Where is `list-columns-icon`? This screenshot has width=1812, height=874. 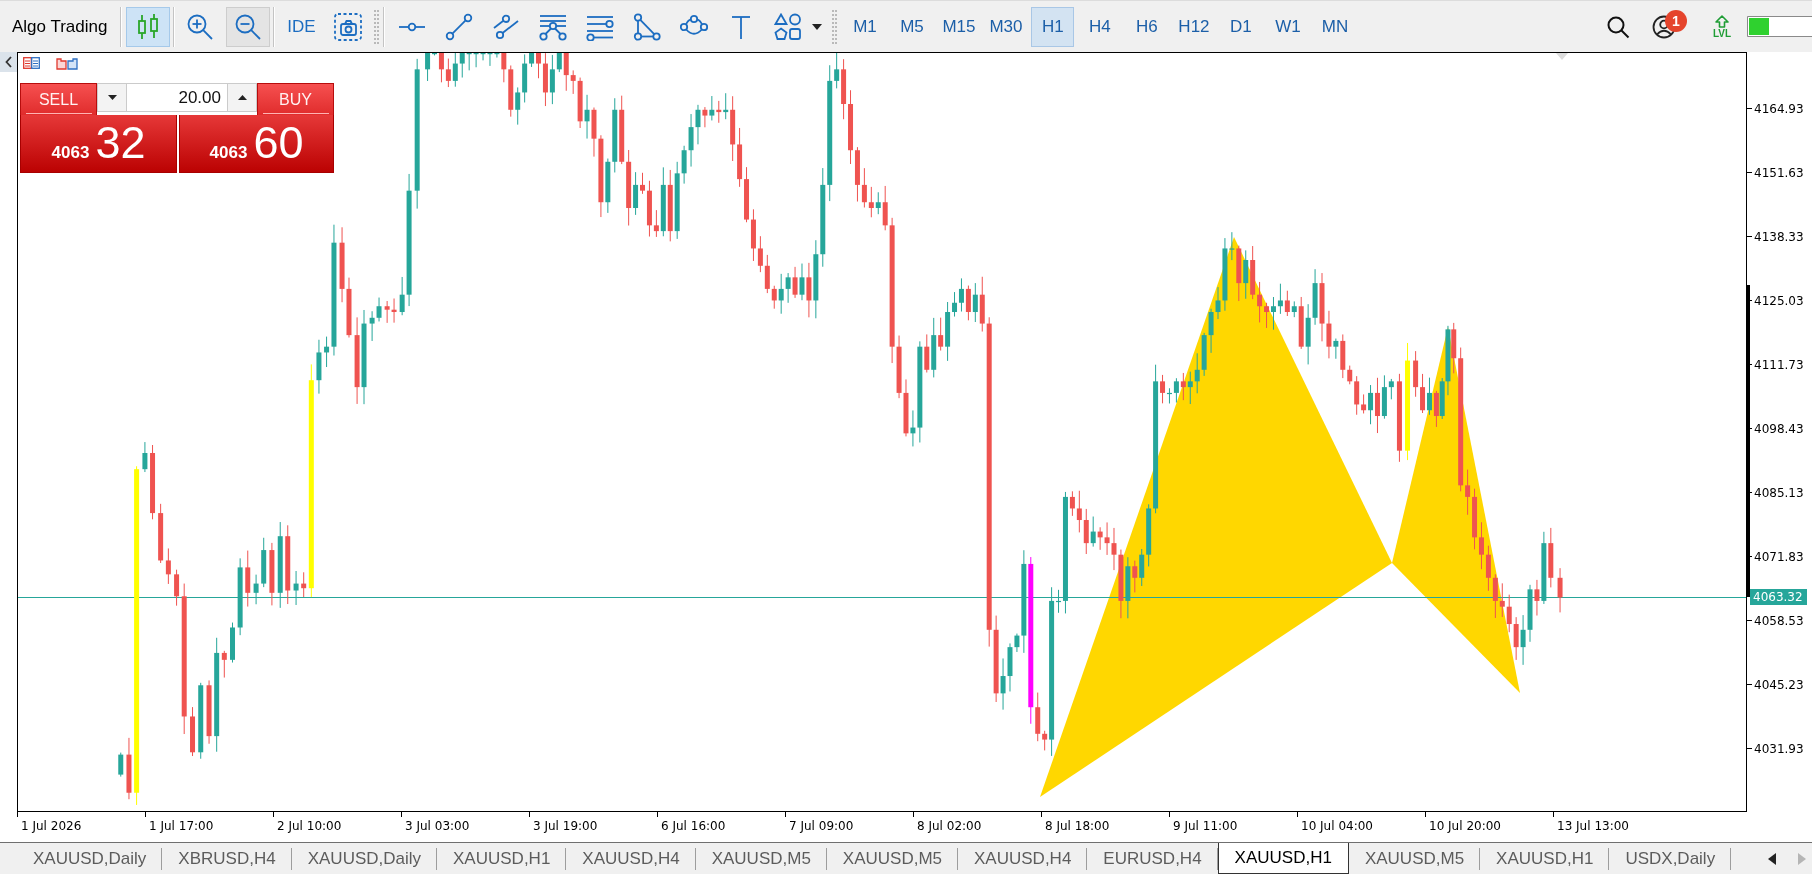
list-columns-icon is located at coordinates (31, 63).